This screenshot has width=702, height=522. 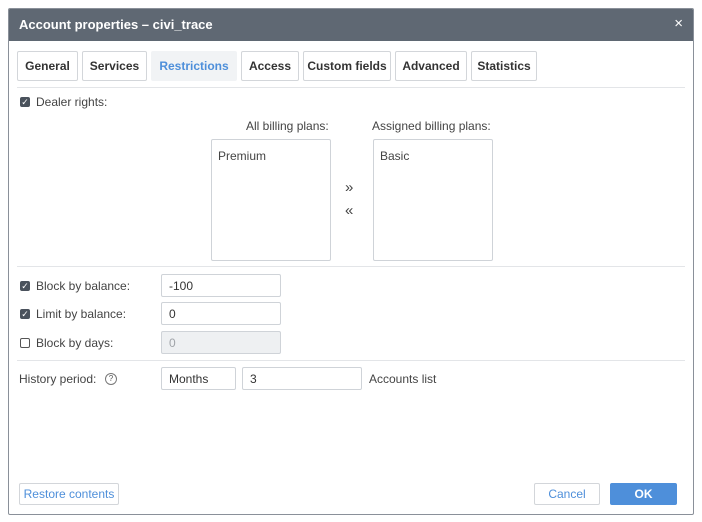 I want to click on billing-divider, so click(x=351, y=266).